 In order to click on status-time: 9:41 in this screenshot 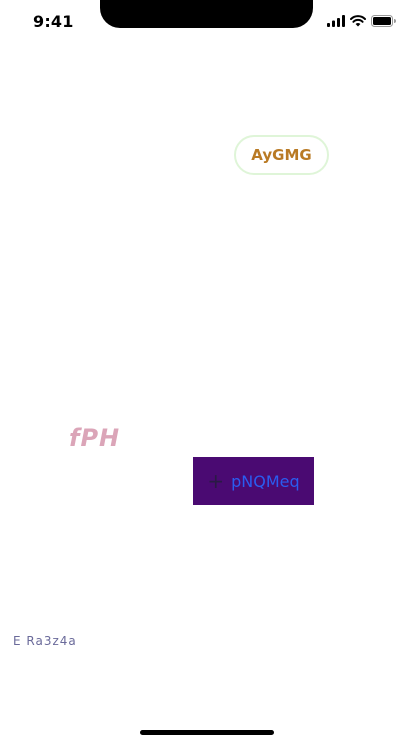, I will do `click(53, 21)`.